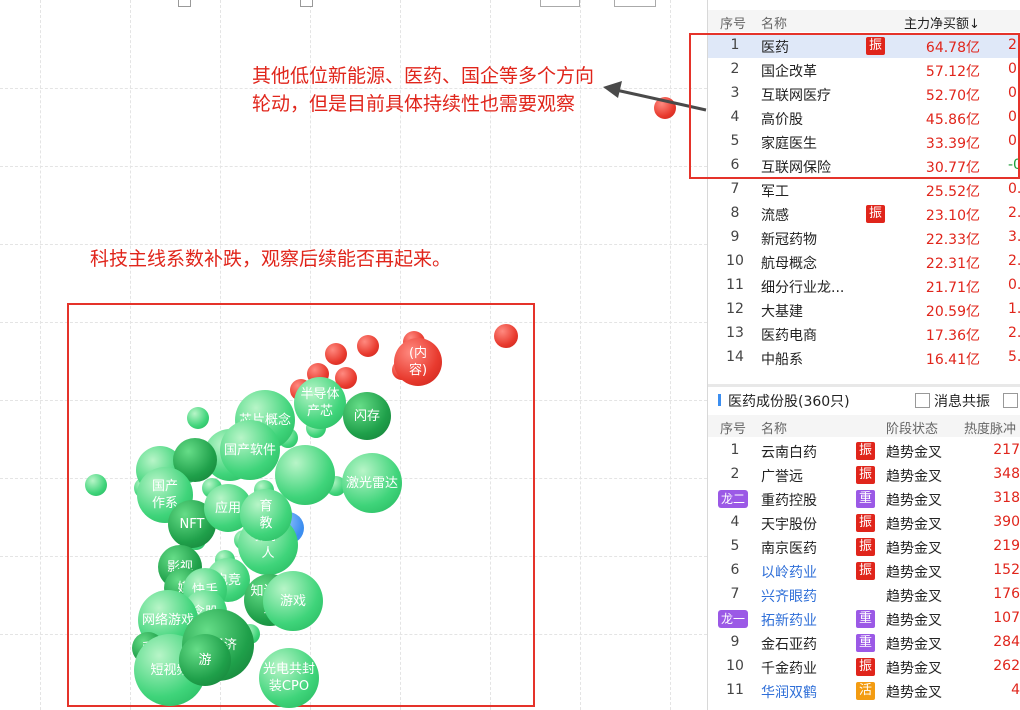 The width and height of the screenshot is (1020, 710). Describe the element at coordinates (1006, 450) in the screenshot. I see `heat-value: 217` at that location.